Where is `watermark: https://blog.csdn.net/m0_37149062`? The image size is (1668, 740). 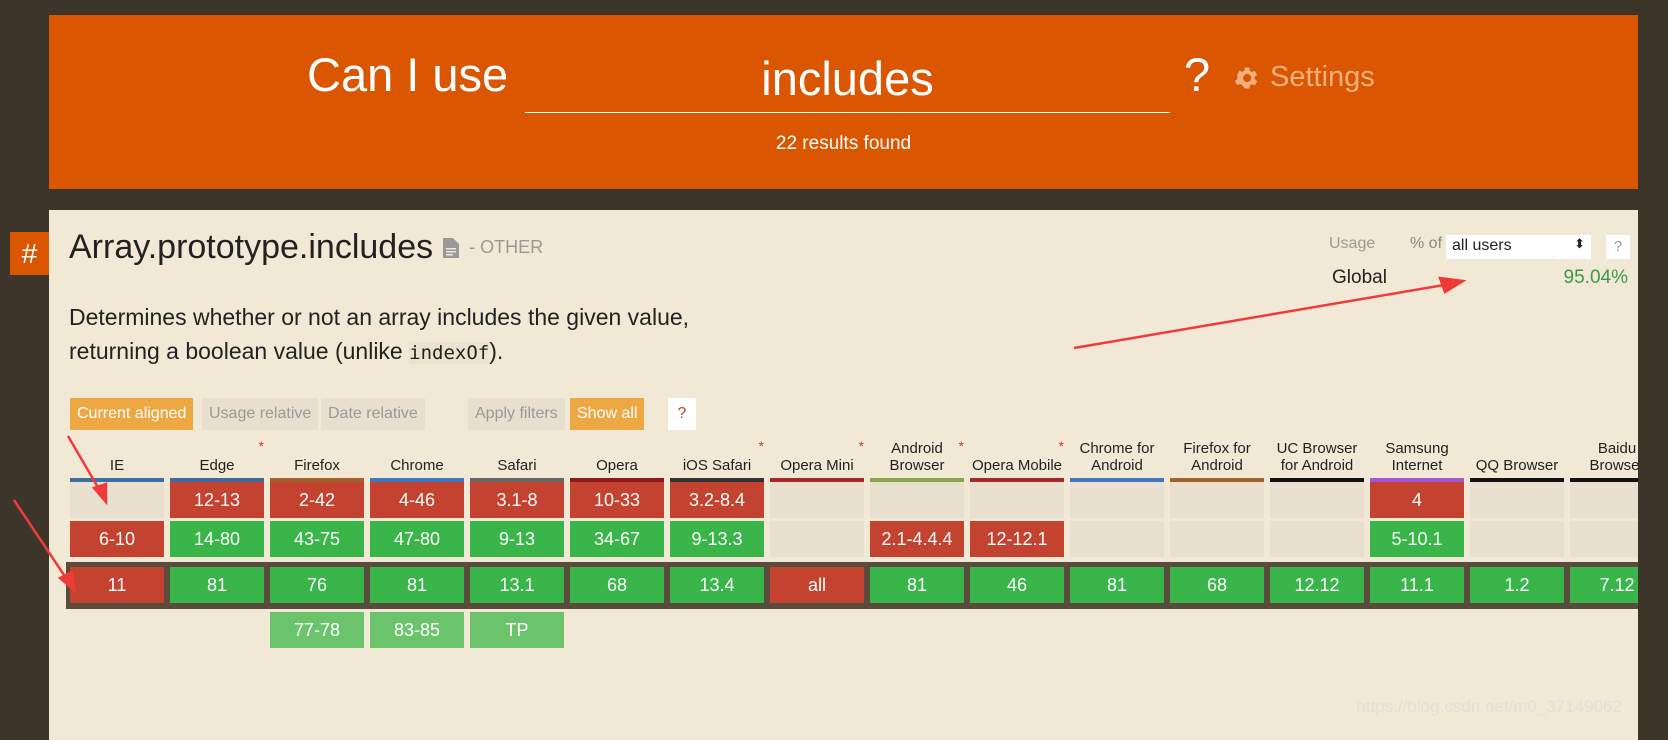 watermark: https://blog.csdn.net/m0_37149062 is located at coordinates (1489, 706).